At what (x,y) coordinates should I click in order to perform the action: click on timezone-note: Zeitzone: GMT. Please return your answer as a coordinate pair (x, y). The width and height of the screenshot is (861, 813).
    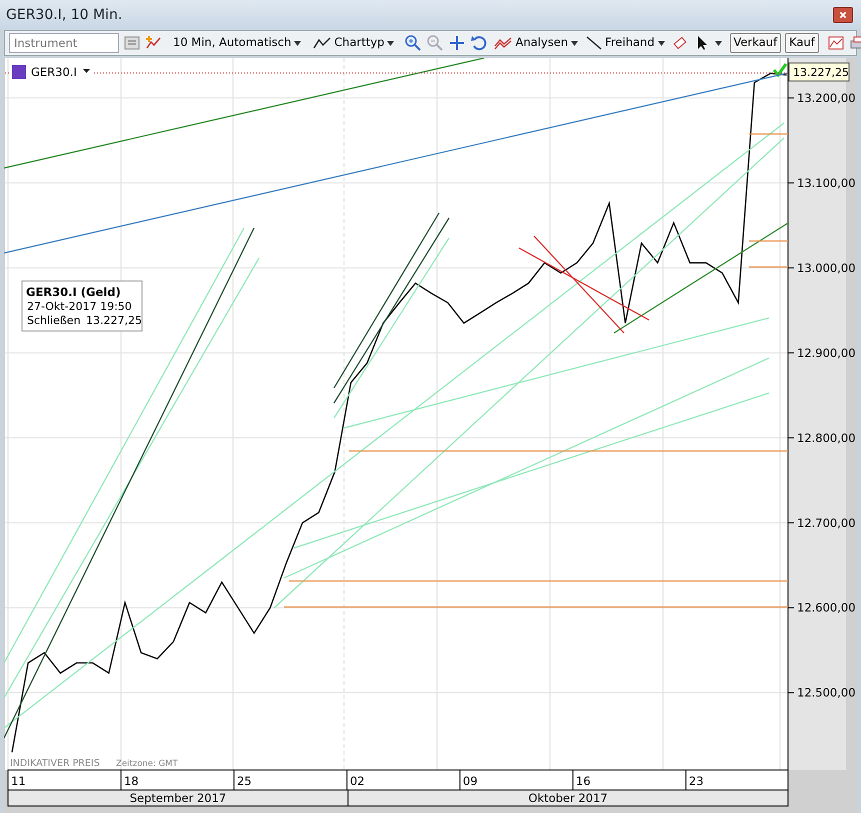
    Looking at the image, I should click on (147, 764).